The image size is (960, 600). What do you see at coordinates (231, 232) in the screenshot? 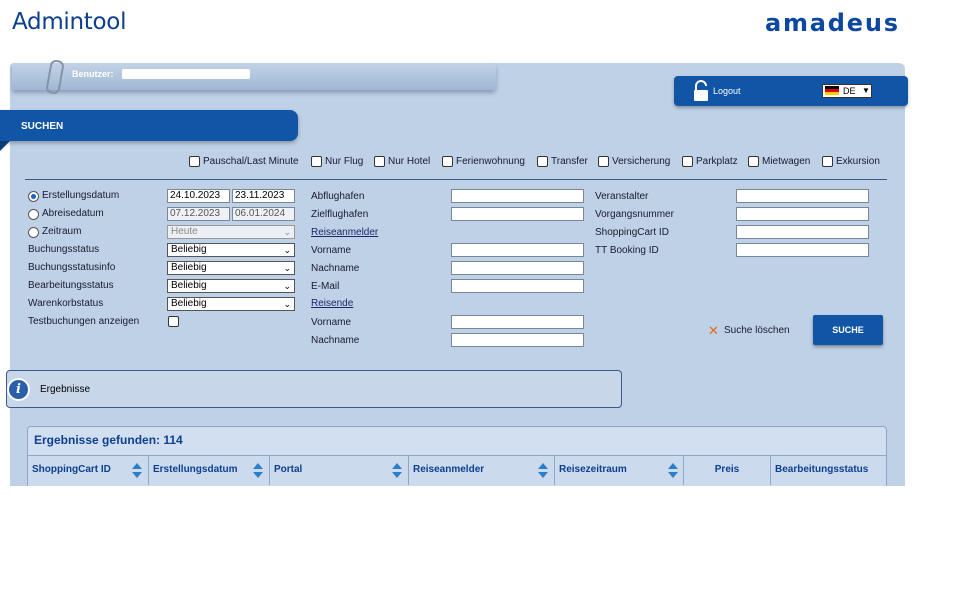
I see `zeitraum-select: Heute ⌄` at bounding box center [231, 232].